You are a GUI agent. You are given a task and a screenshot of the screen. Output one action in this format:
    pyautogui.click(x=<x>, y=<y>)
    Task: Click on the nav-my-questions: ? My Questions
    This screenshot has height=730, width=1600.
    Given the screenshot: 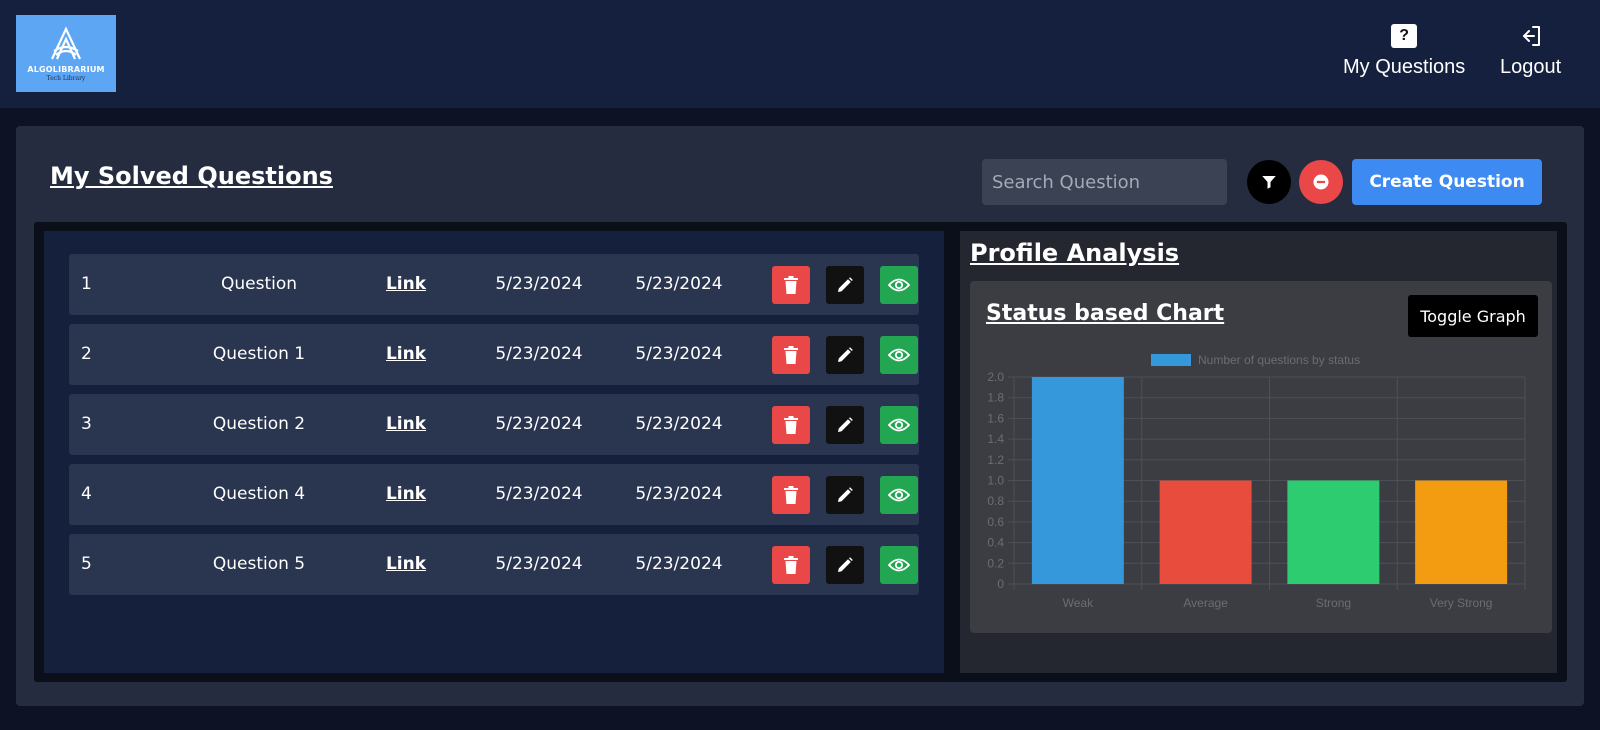 What is the action you would take?
    pyautogui.click(x=1404, y=51)
    